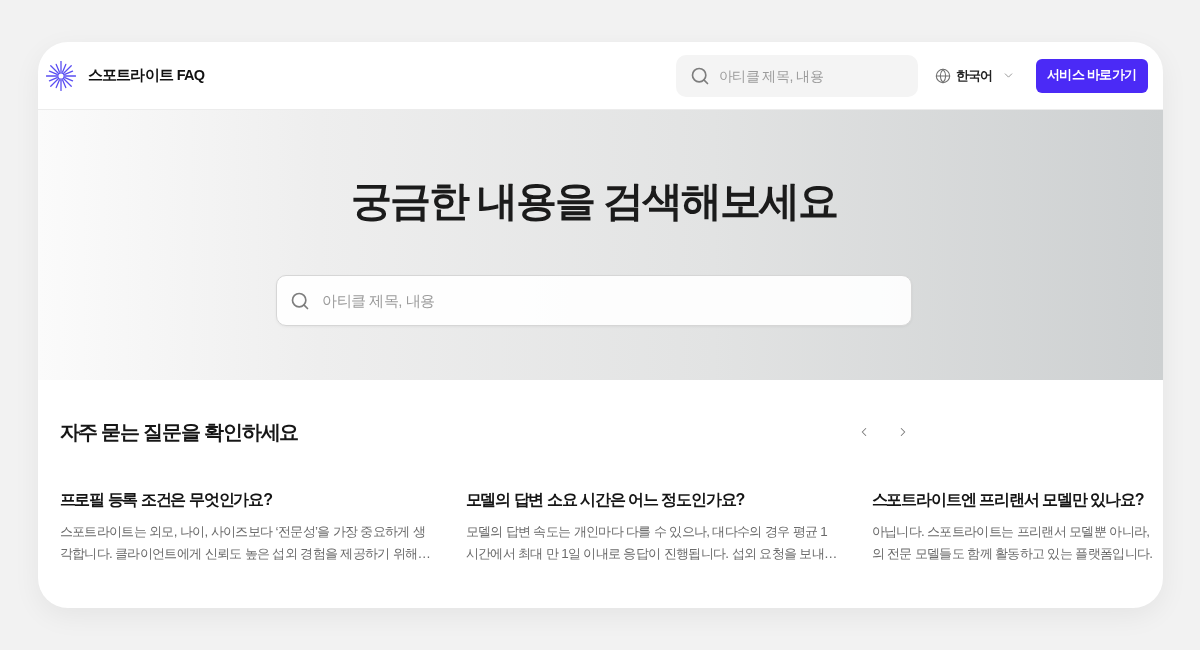 The image size is (1200, 650). I want to click on faq-answer-text: 아닙니다. 스포트라이트는 프리랜서 모델뿐 아니라, 의 전문 모델들도 함께 활동하고 있는 플랫폼입니다., so click(1012, 543).